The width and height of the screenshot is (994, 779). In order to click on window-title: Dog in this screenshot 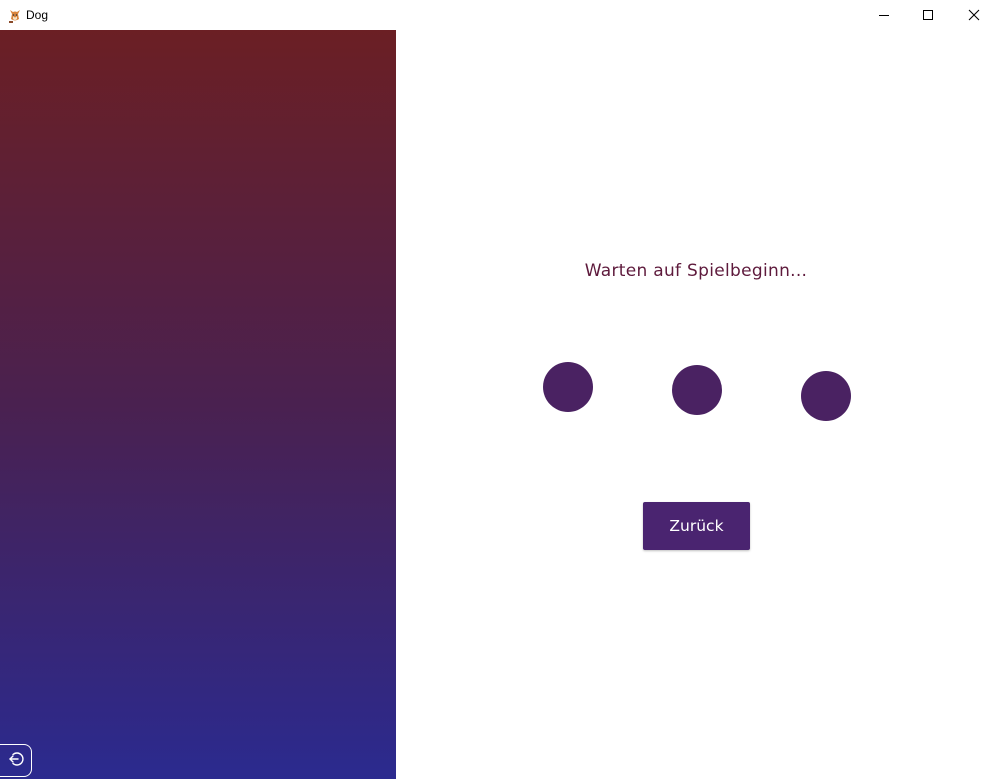, I will do `click(37, 15)`.